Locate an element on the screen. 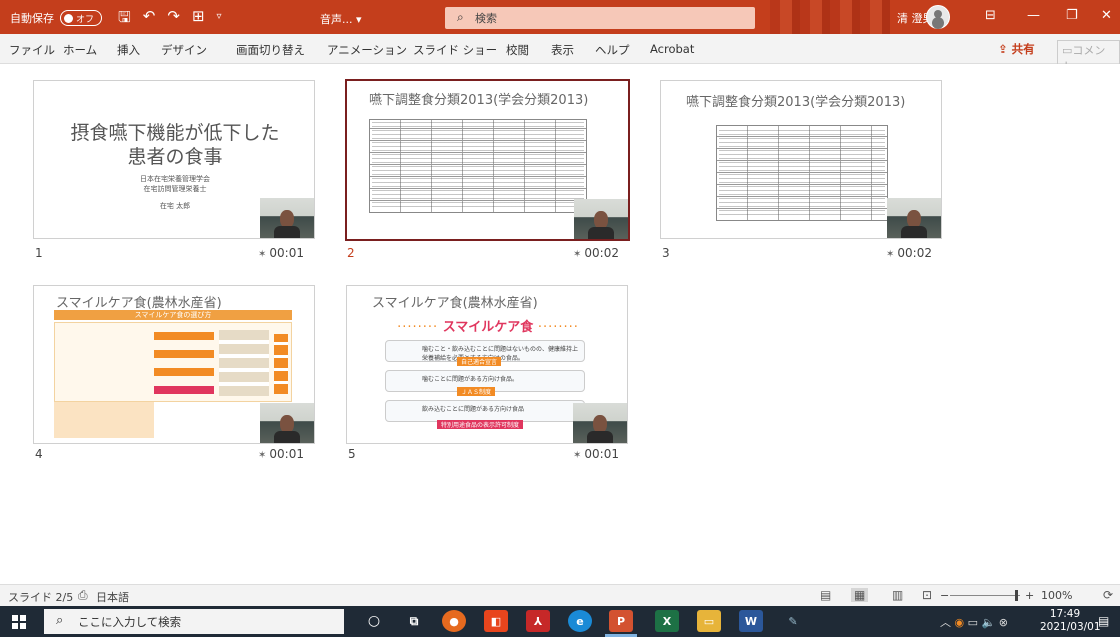 The image size is (1120, 637). cortana-icon: ○ is located at coordinates (374, 621).